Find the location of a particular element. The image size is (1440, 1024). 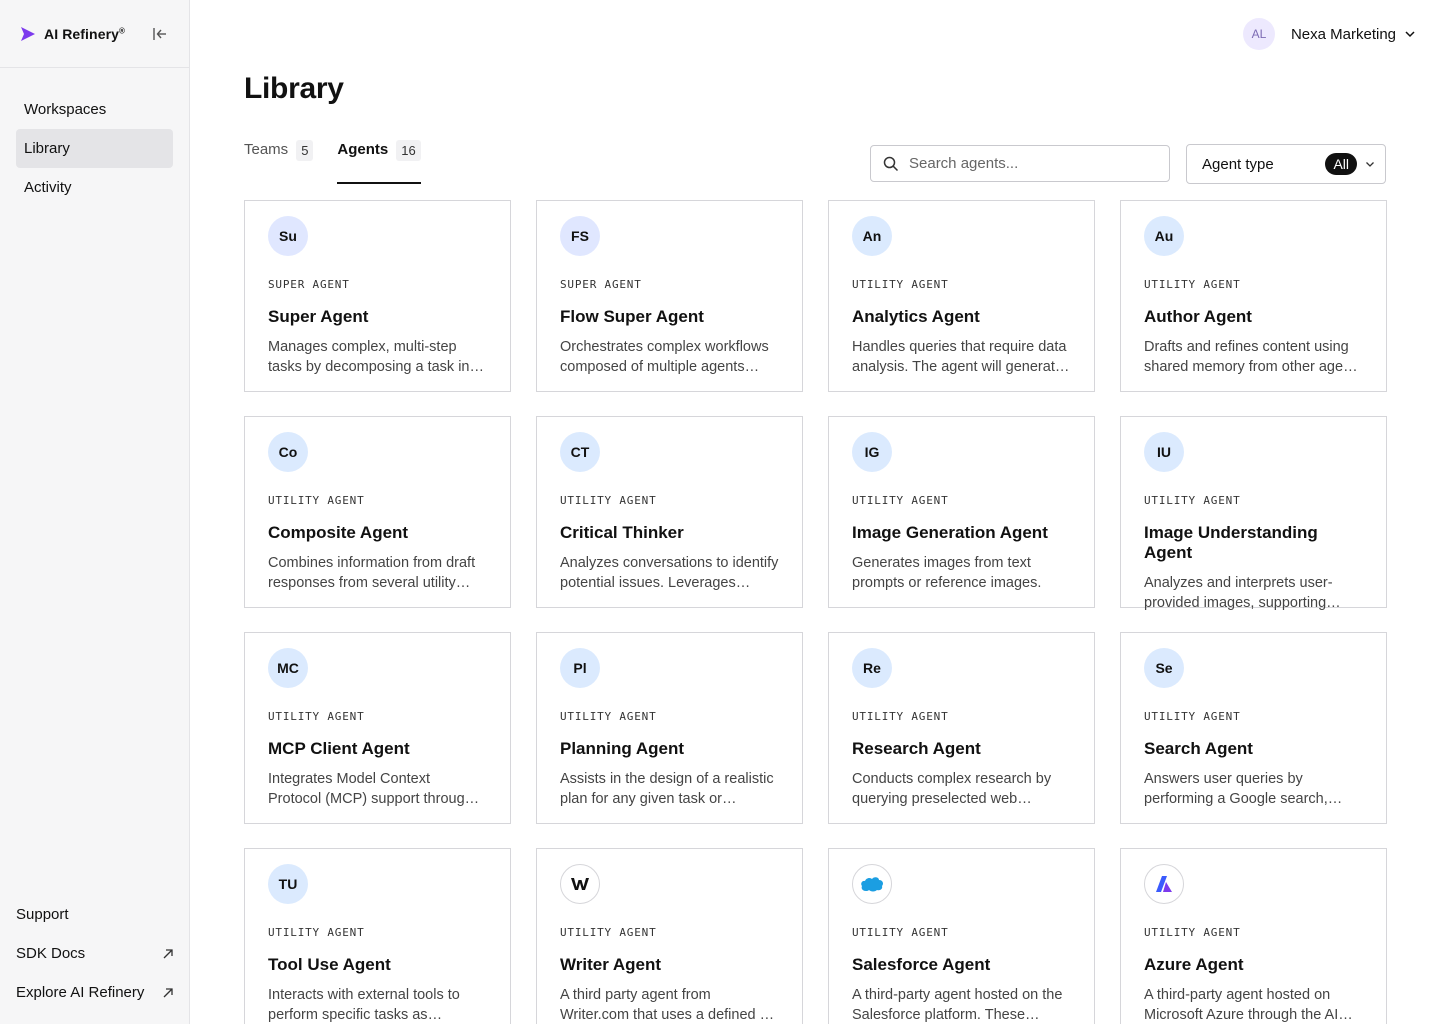

agent-name: Azure Agent is located at coordinates (1194, 964).